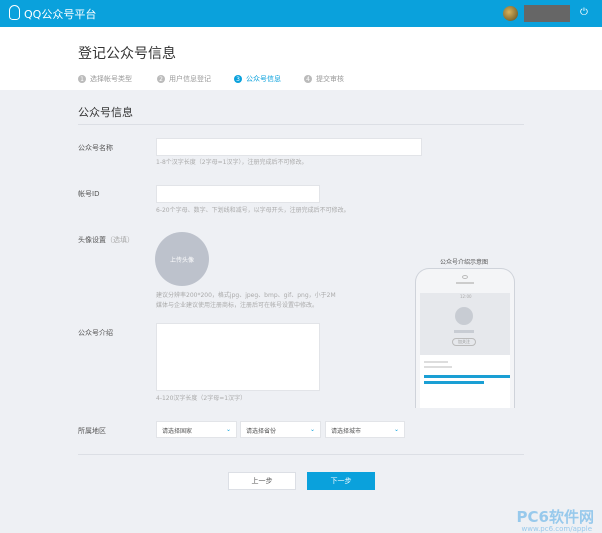 Image resolution: width=602 pixels, height=533 pixels. Describe the element at coordinates (92, 431) in the screenshot. I see `region-label: 所属地区` at that location.